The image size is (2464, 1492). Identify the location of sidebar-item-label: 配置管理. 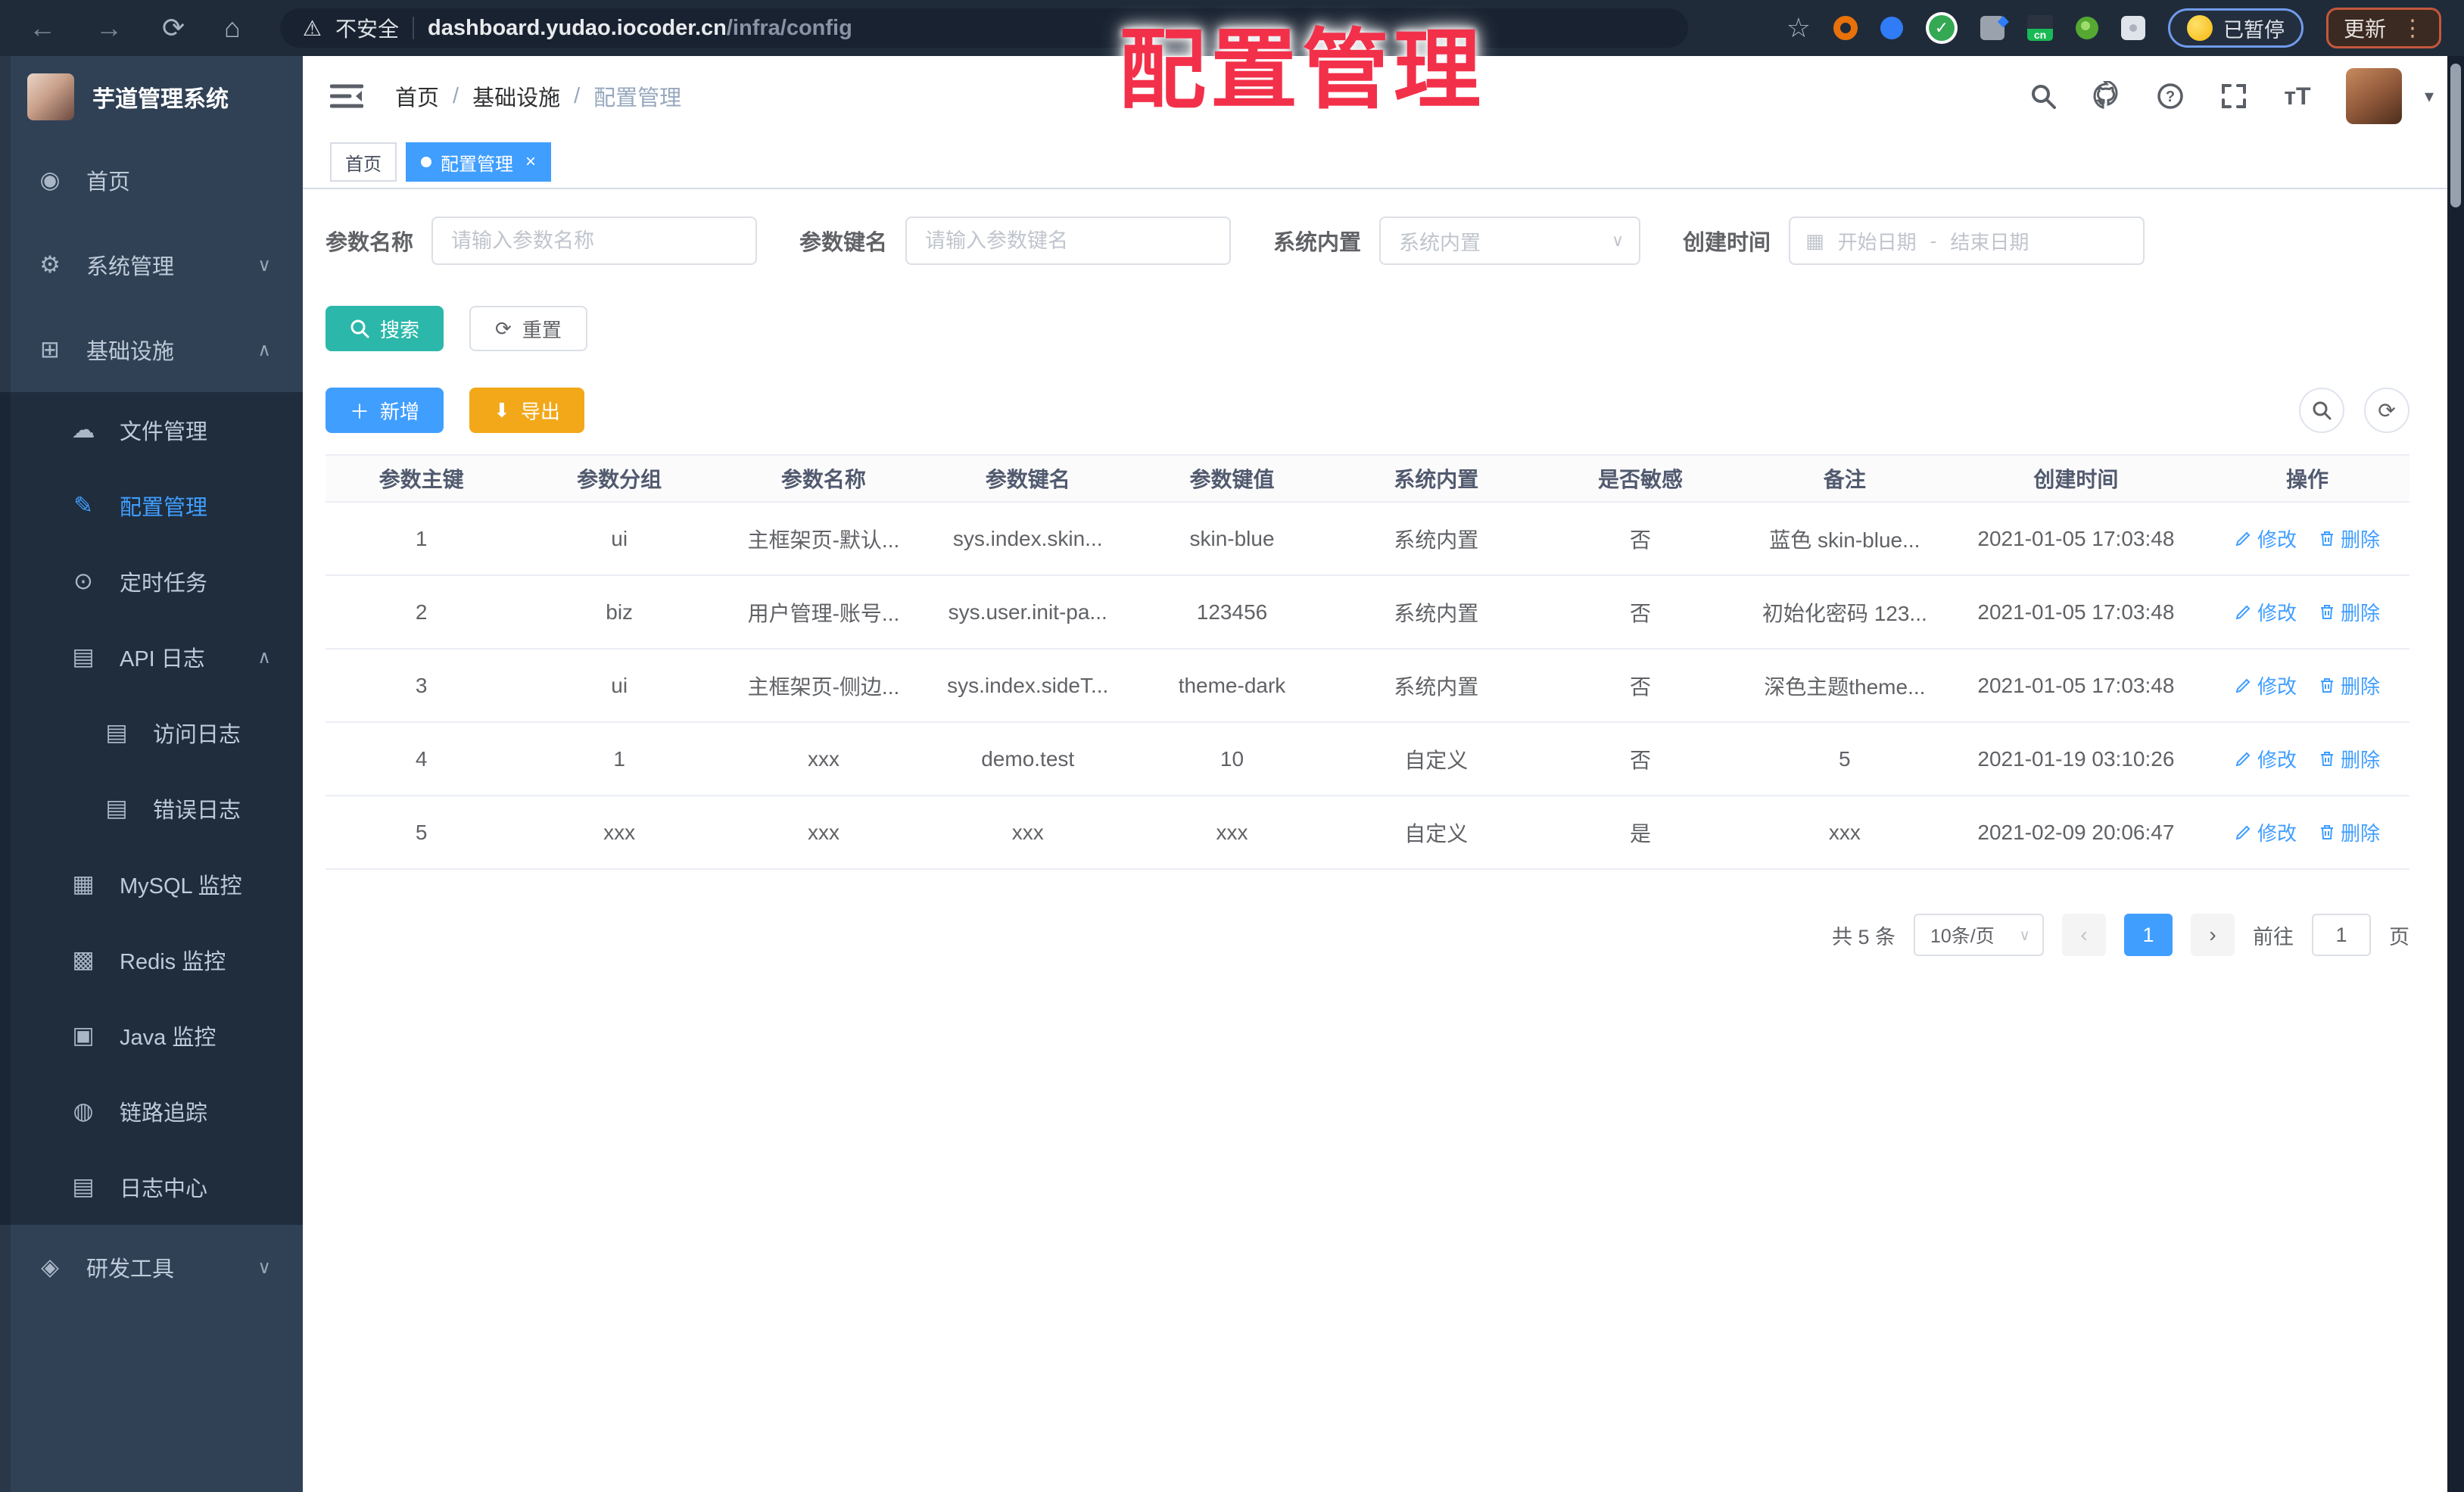
(164, 508).